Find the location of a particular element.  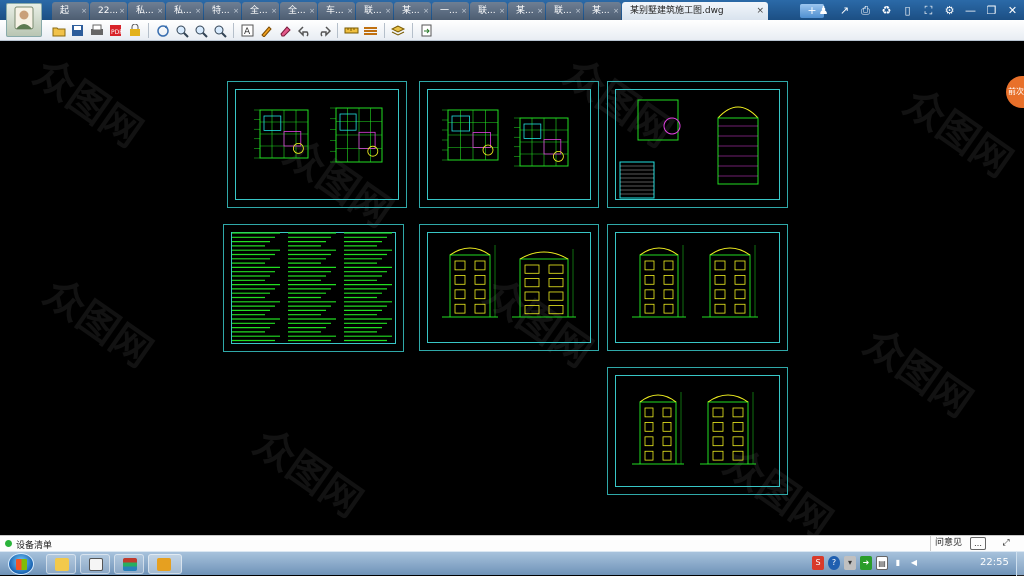

rotate-icon is located at coordinates (162, 30).